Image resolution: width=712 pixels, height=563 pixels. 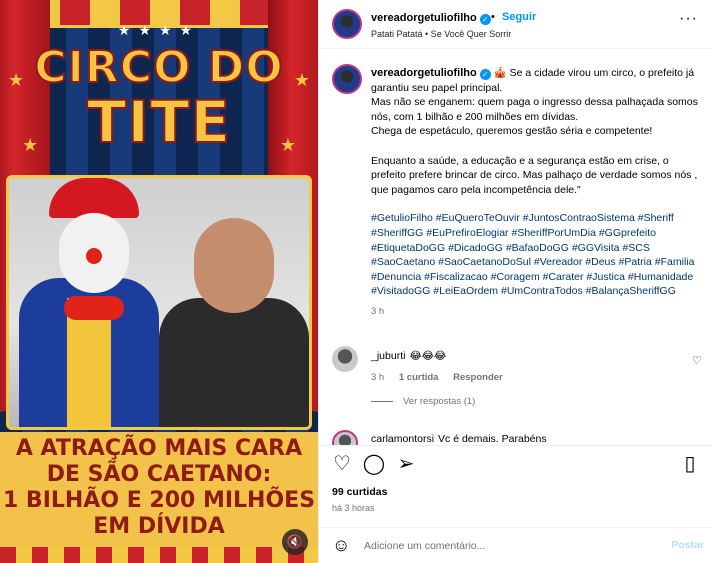 I want to click on post-age: há 3 horas, so click(x=353, y=508).